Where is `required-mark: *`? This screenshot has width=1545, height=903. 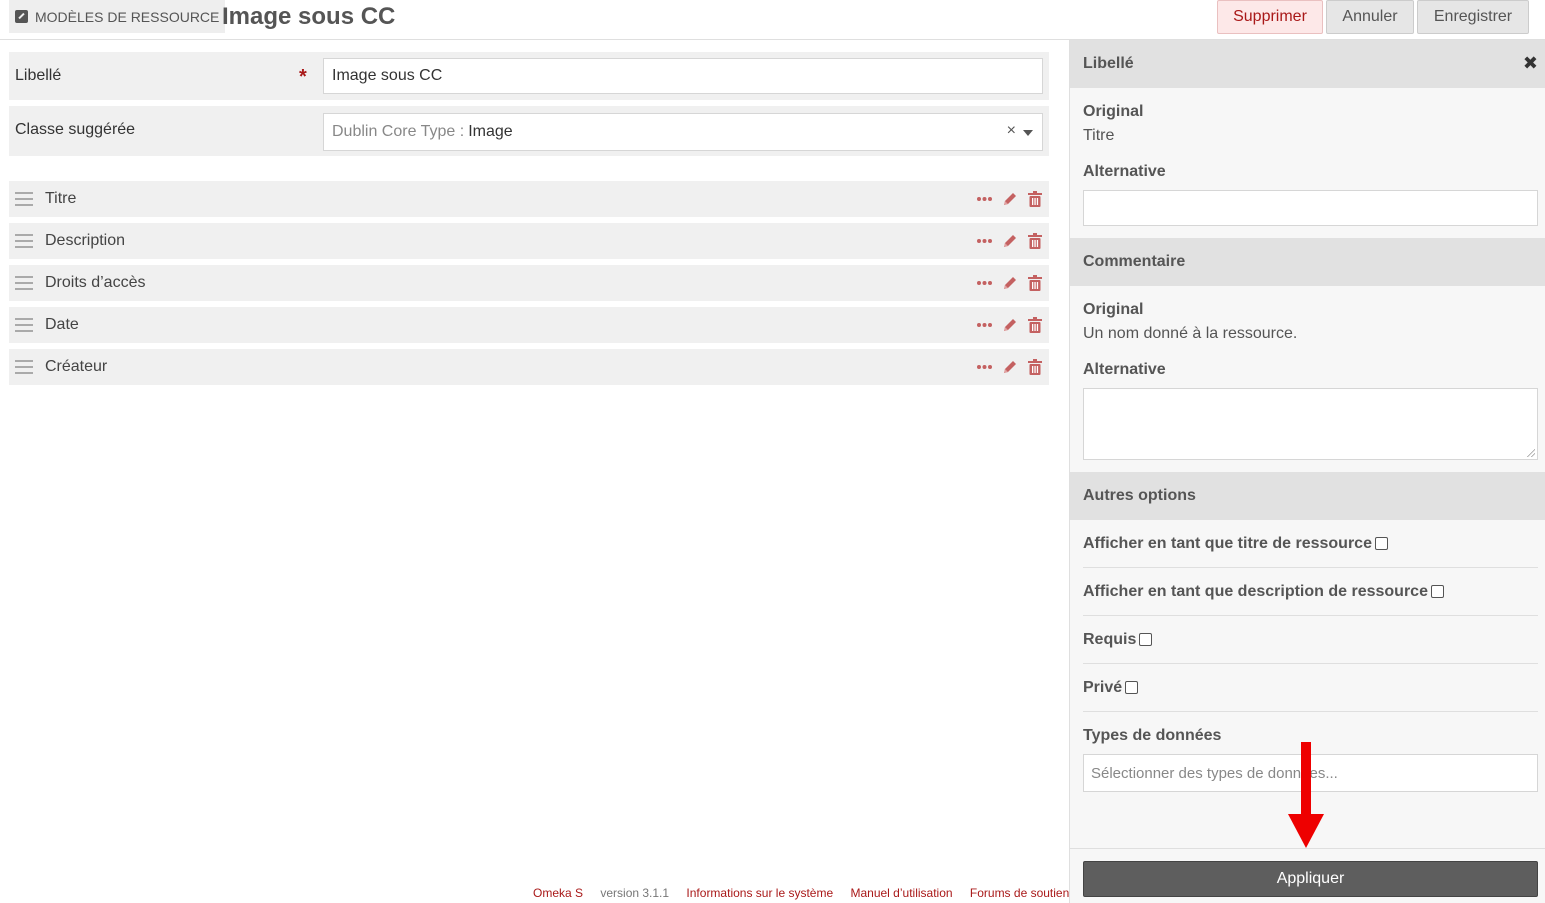
required-mark: * is located at coordinates (303, 77).